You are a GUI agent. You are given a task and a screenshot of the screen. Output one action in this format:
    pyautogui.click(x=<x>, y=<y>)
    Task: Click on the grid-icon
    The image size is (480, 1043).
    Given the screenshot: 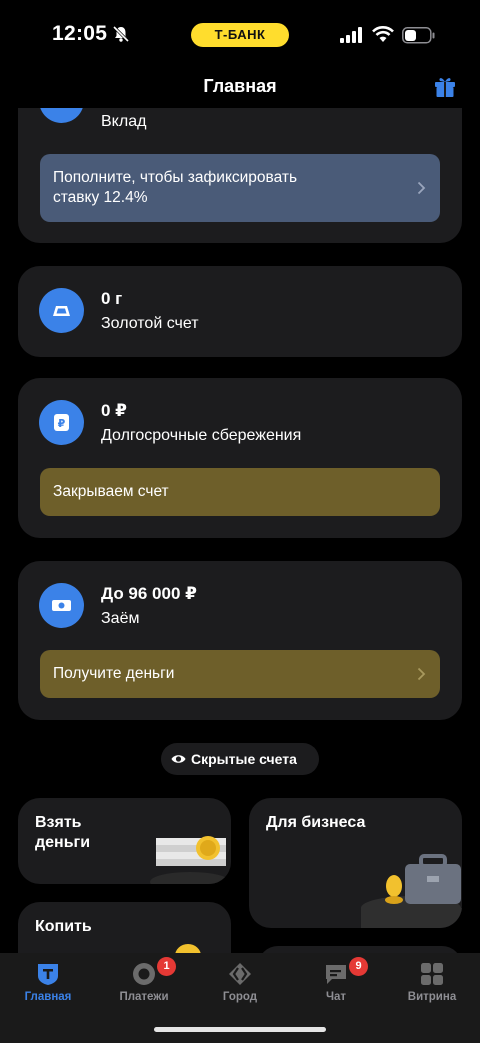 What is the action you would take?
    pyautogui.click(x=432, y=974)
    